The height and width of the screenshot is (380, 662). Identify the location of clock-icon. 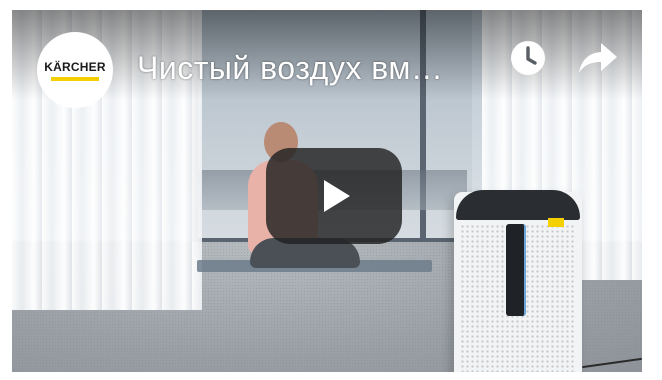
(528, 58).